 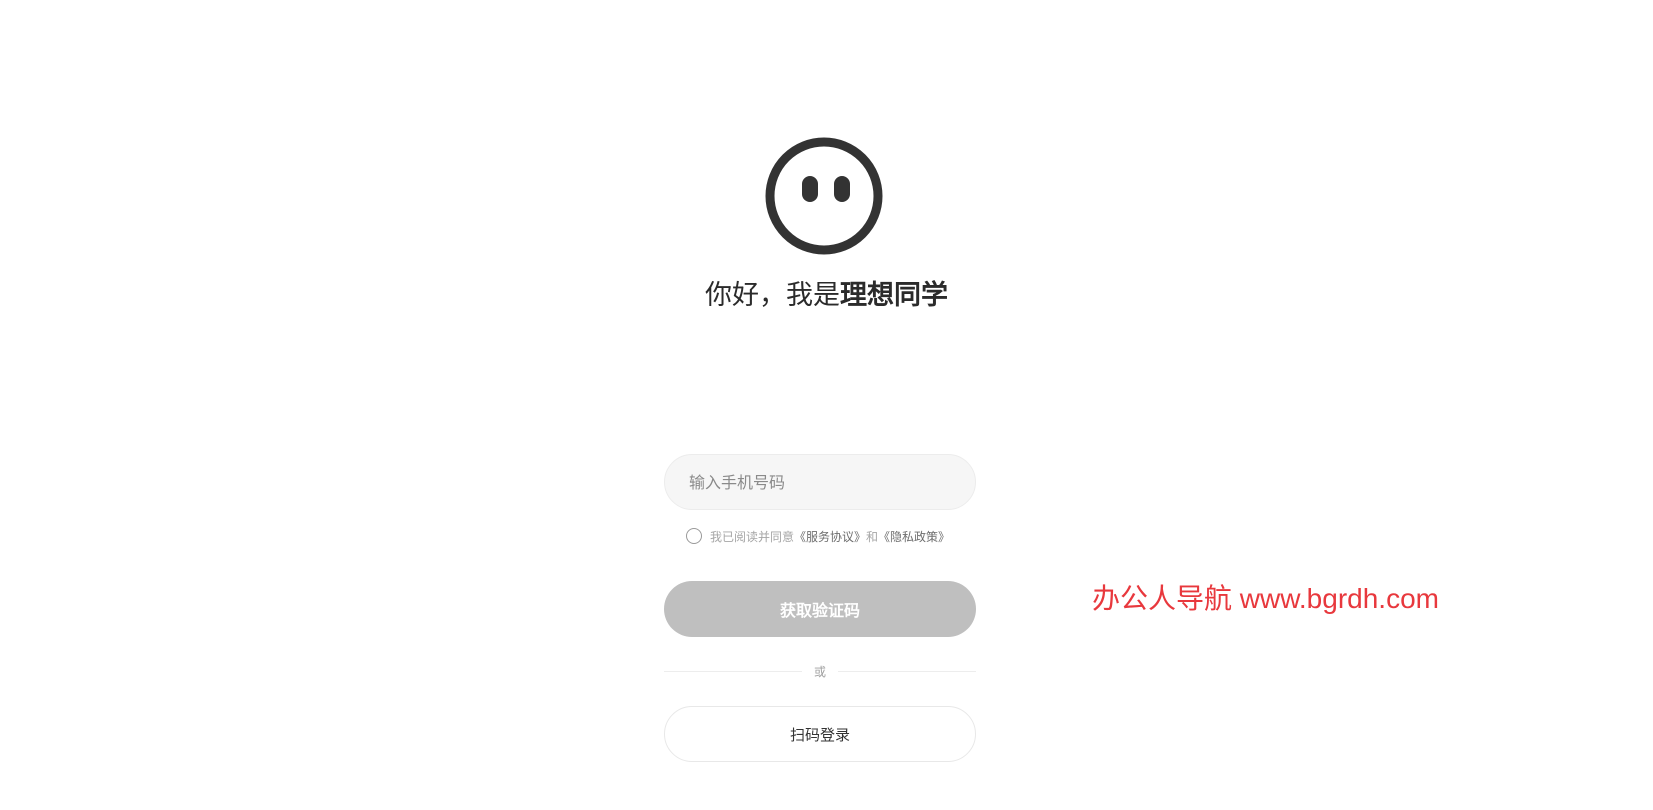 I want to click on privacy-policy-link: 《隐私政策》, so click(x=914, y=536).